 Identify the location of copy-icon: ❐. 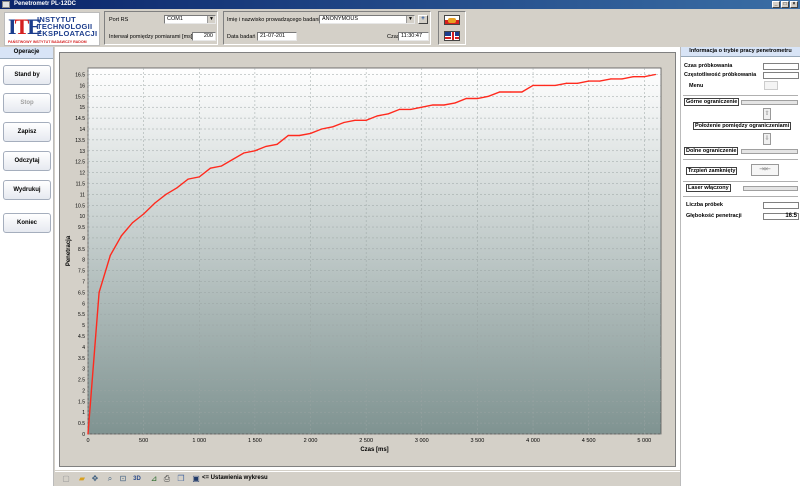
(181, 479).